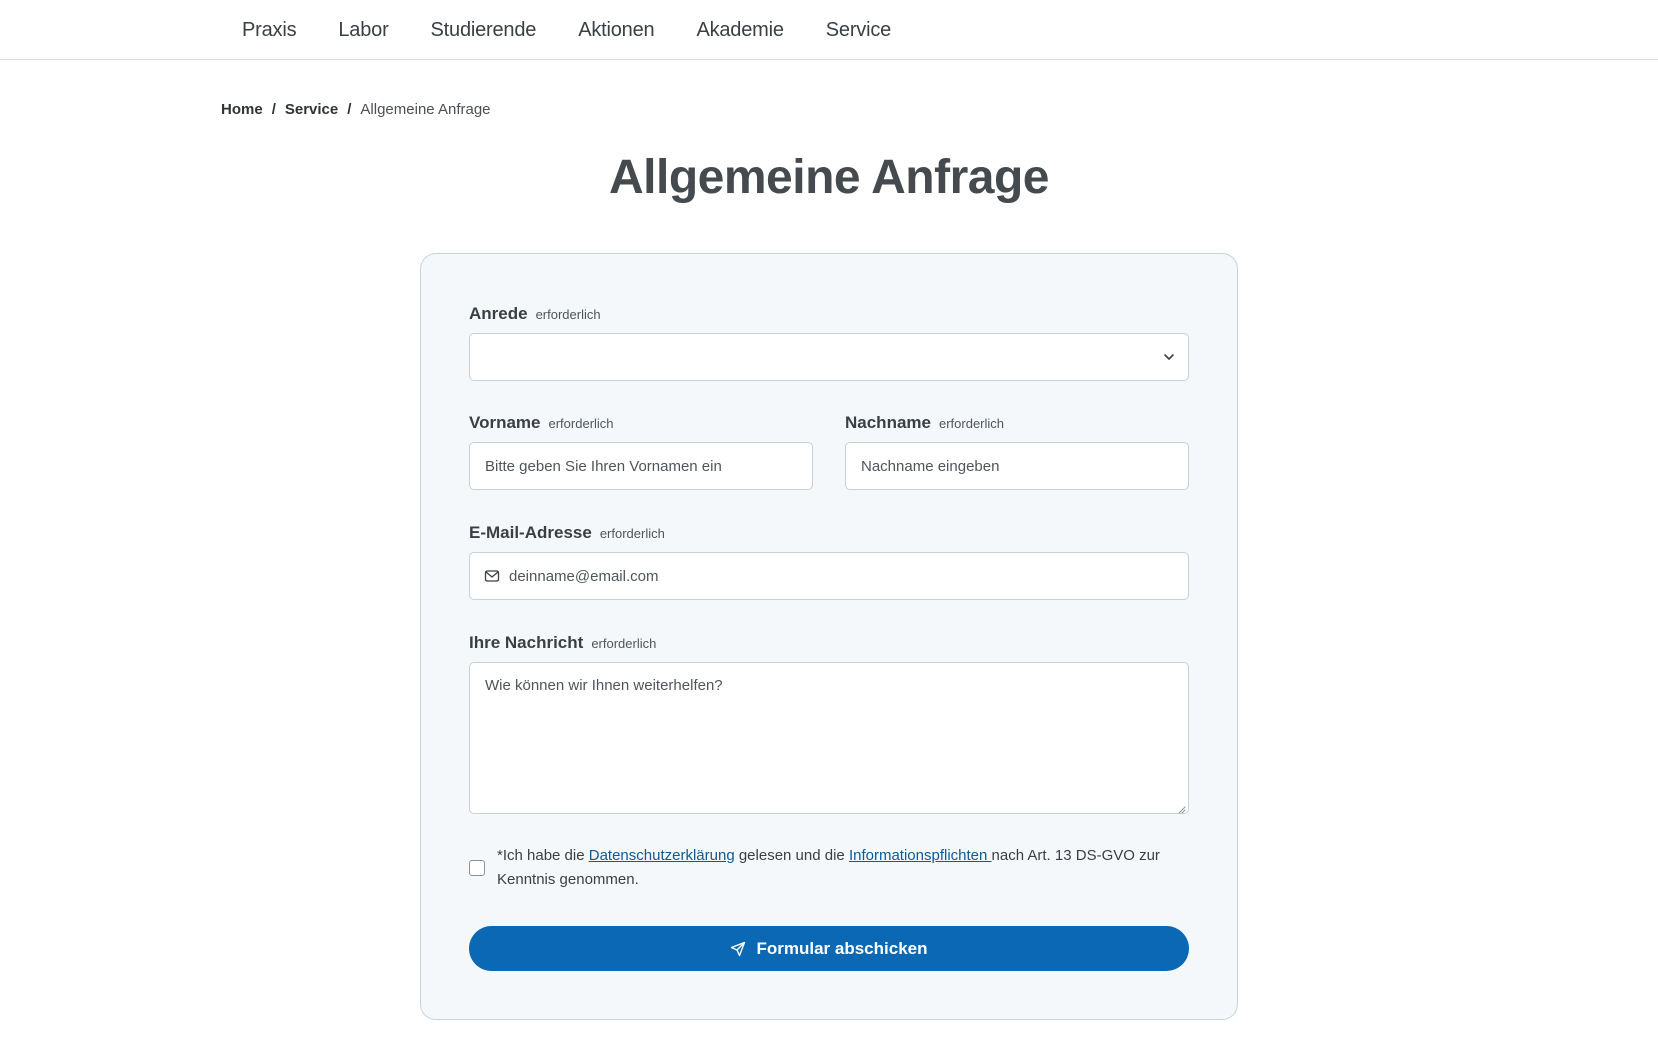 This screenshot has height=1037, width=1658. I want to click on nav-item-service: Service, so click(858, 30).